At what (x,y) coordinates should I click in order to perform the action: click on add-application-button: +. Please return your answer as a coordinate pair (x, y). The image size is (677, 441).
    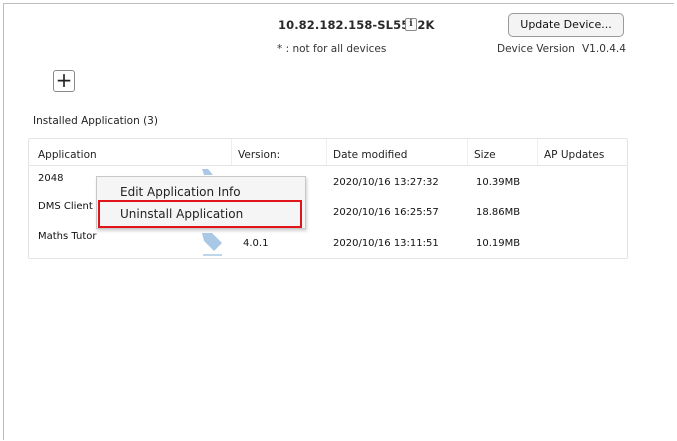
    Looking at the image, I should click on (64, 81).